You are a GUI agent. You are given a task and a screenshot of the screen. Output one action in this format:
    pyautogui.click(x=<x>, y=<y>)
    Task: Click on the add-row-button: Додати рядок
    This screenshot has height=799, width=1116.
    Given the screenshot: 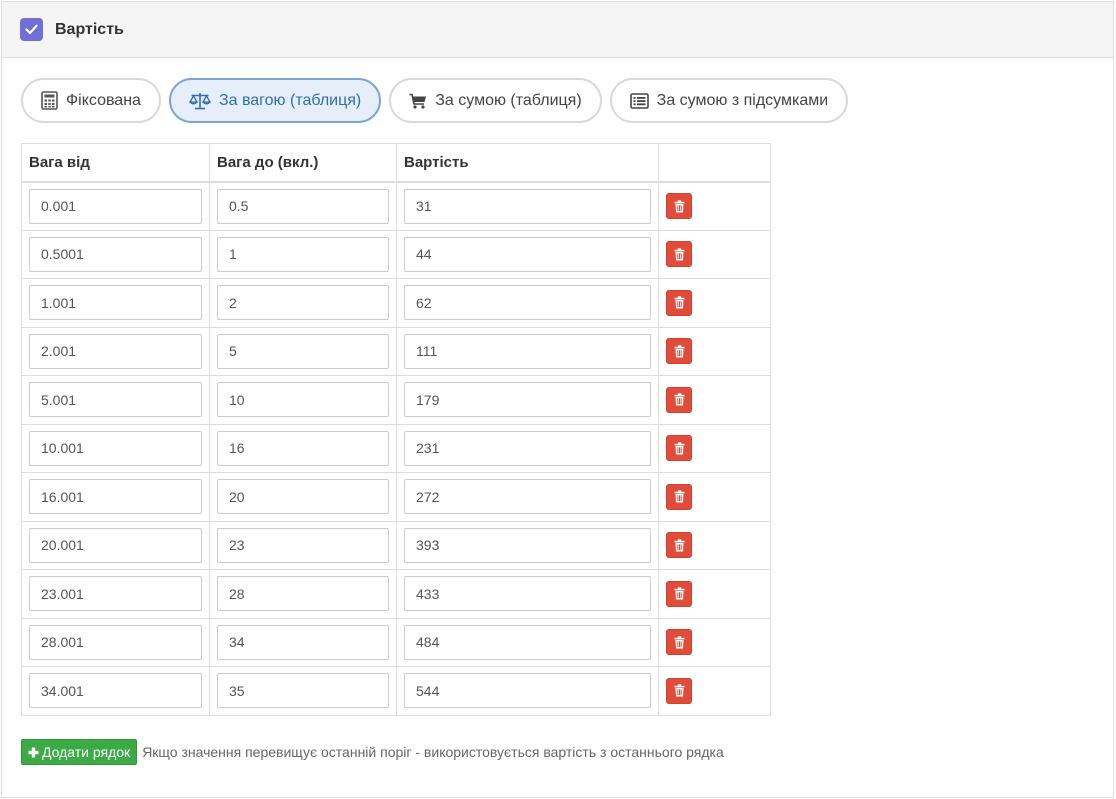 What is the action you would take?
    pyautogui.click(x=79, y=752)
    